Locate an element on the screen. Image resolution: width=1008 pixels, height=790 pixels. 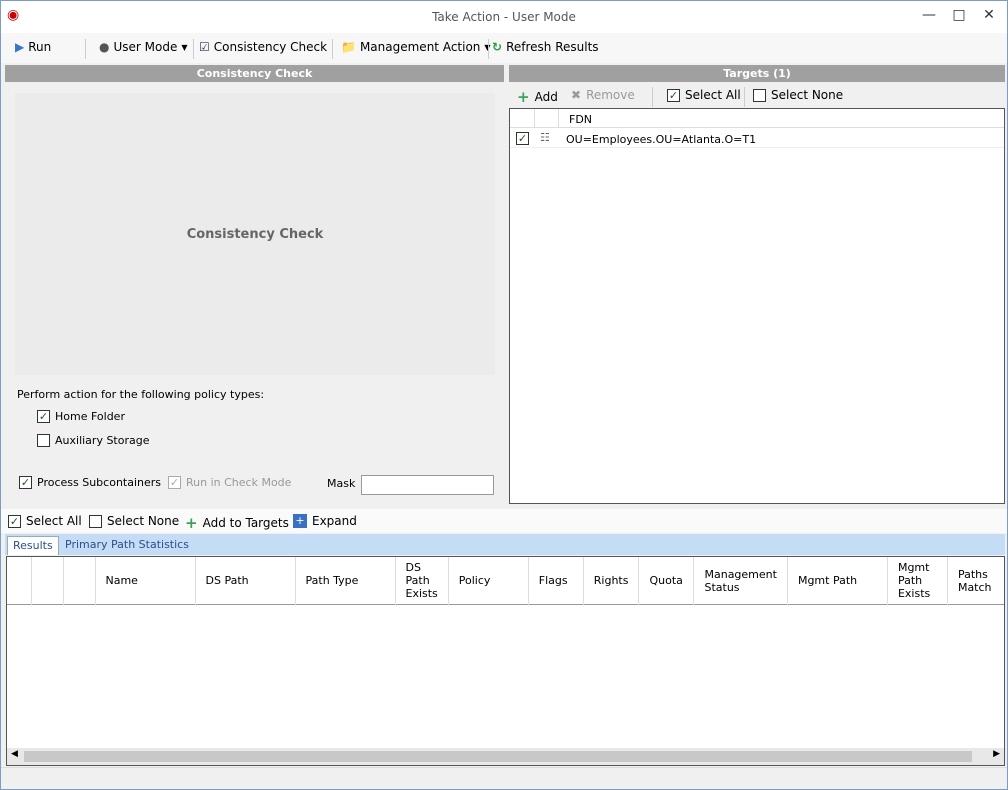
targets-select-all: ✓ Select All is located at coordinates (704, 95).